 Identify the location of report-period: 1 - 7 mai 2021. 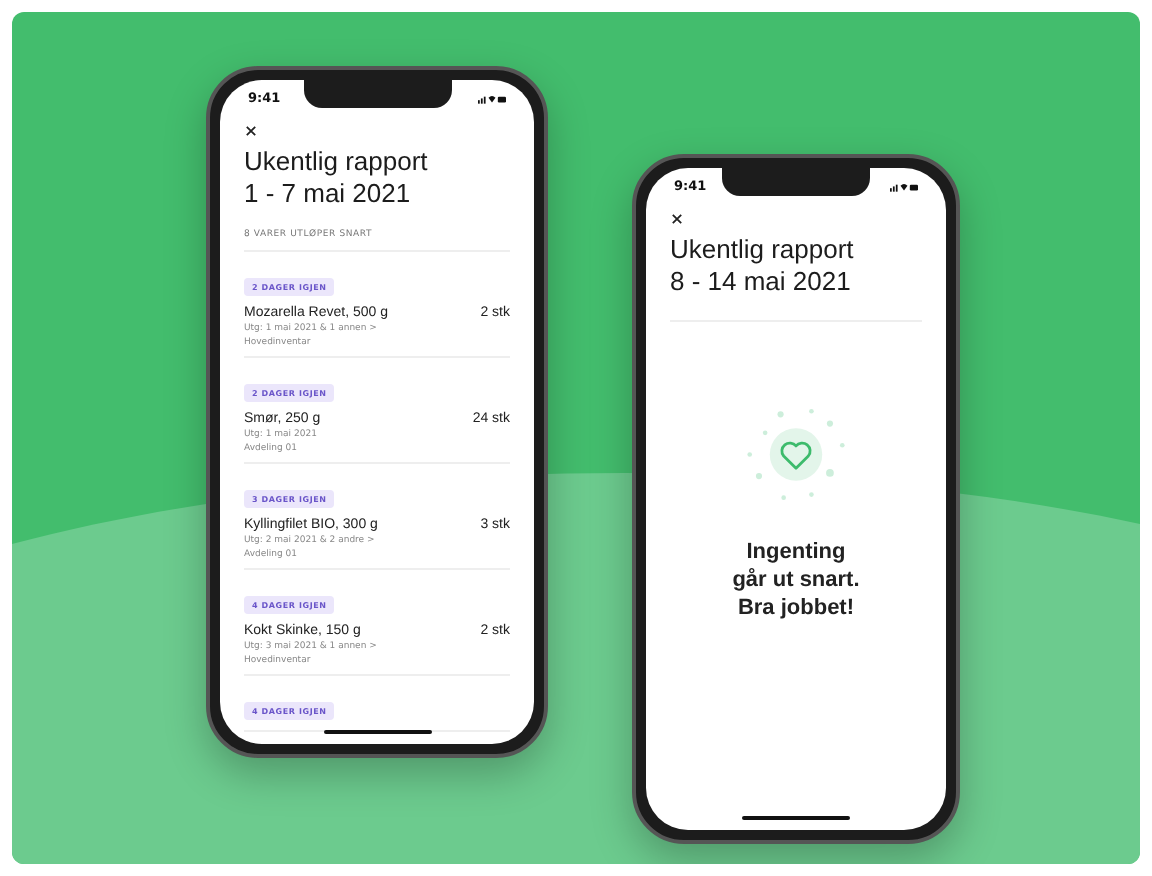
(328, 194).